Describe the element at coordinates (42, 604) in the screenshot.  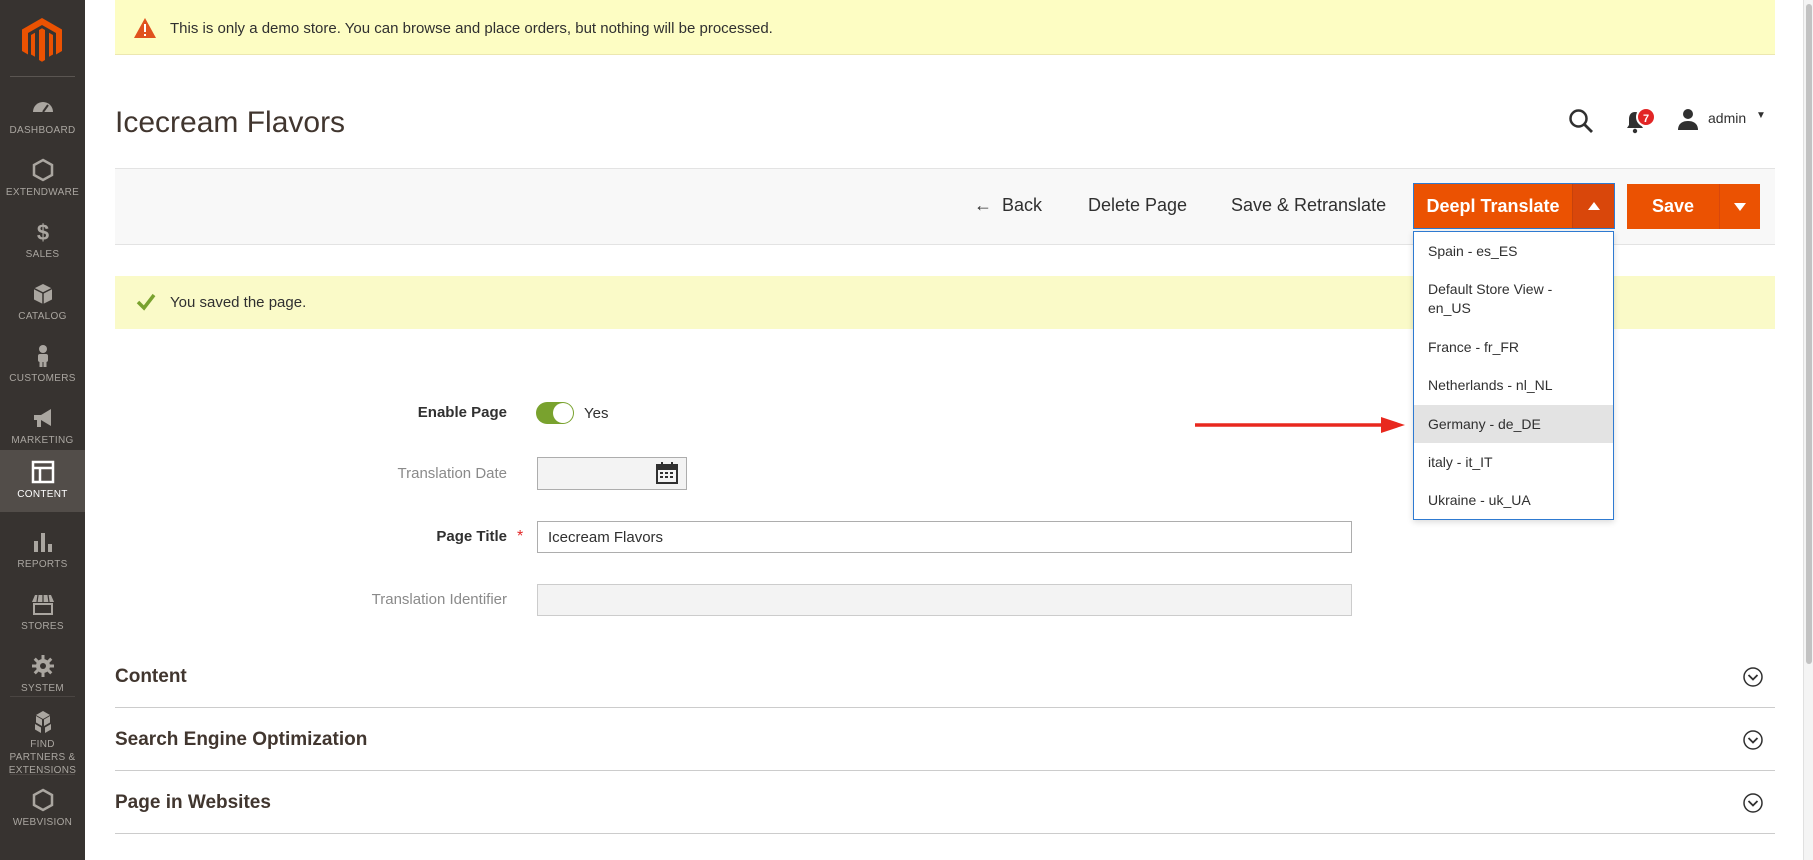
I see `store-icon` at that location.